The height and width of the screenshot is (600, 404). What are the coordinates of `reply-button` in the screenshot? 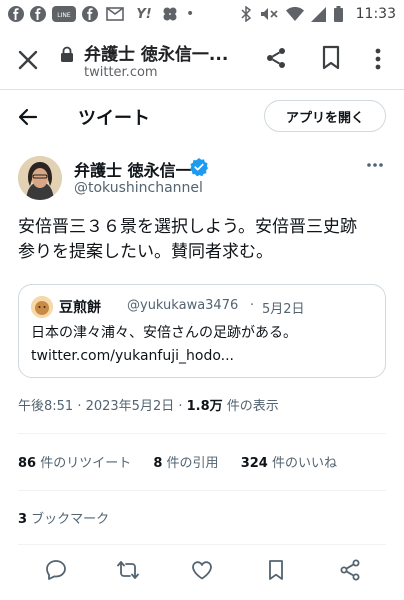 It's located at (56, 570).